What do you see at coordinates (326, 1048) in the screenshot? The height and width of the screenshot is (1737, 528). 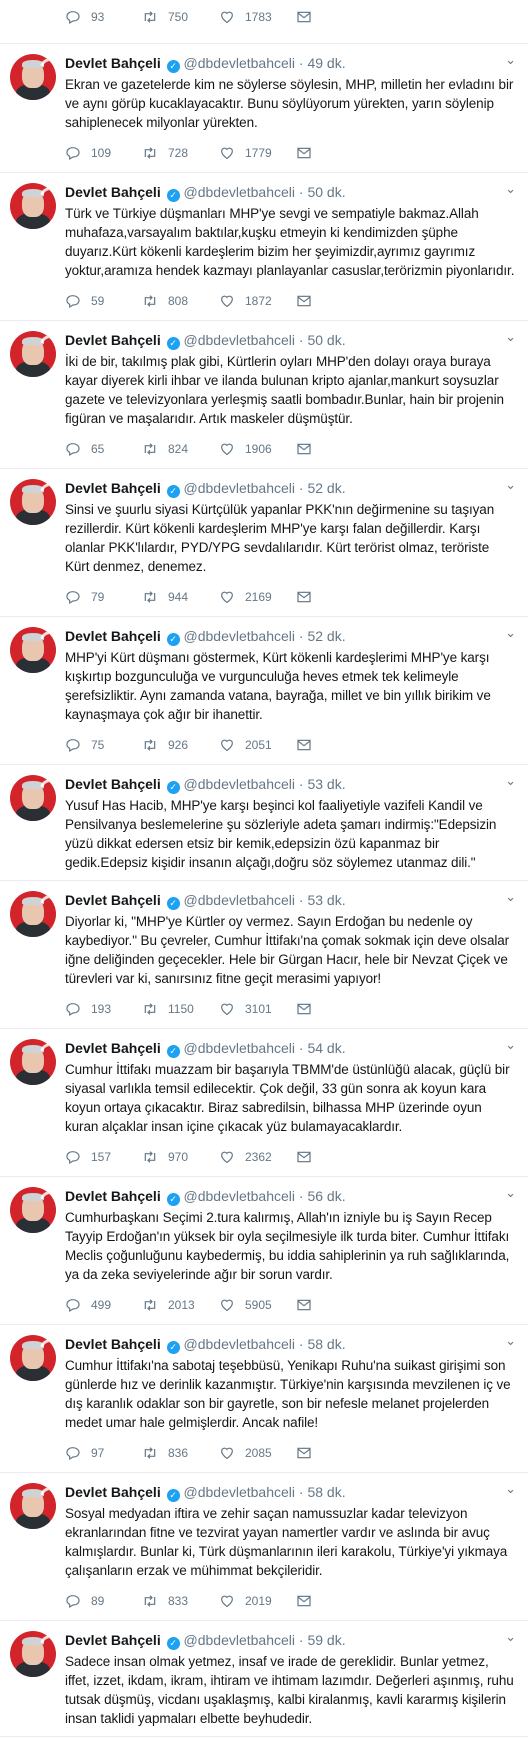 I see `tweet-time: 54 dk.` at bounding box center [326, 1048].